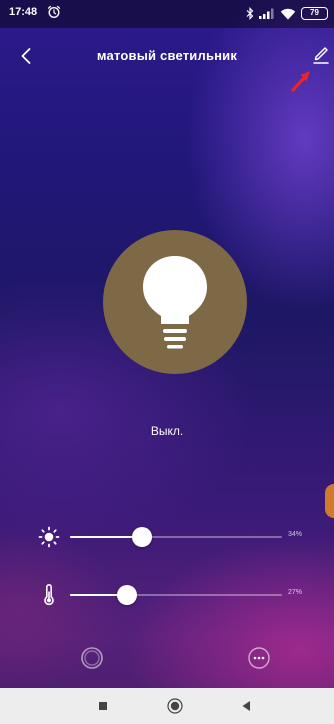 The width and height of the screenshot is (334, 724). I want to click on status-time: 17:48, so click(23, 12).